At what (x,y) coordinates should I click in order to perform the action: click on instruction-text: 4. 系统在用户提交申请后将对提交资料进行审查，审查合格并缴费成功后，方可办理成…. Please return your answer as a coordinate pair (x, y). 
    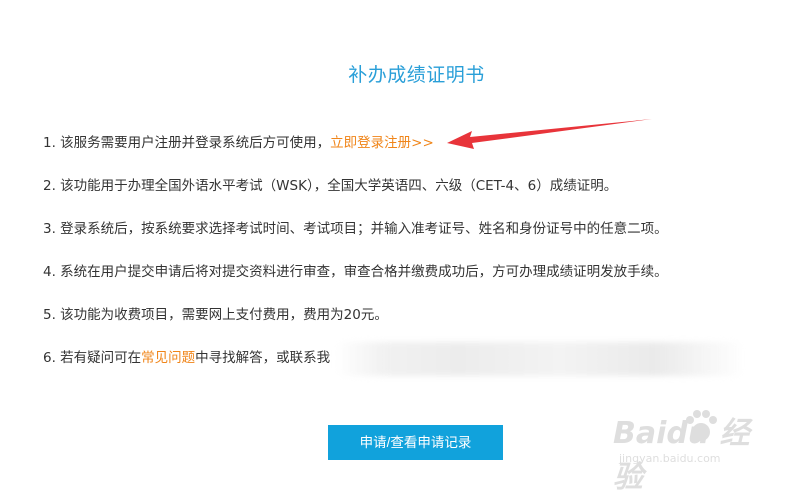
    Looking at the image, I should click on (355, 272).